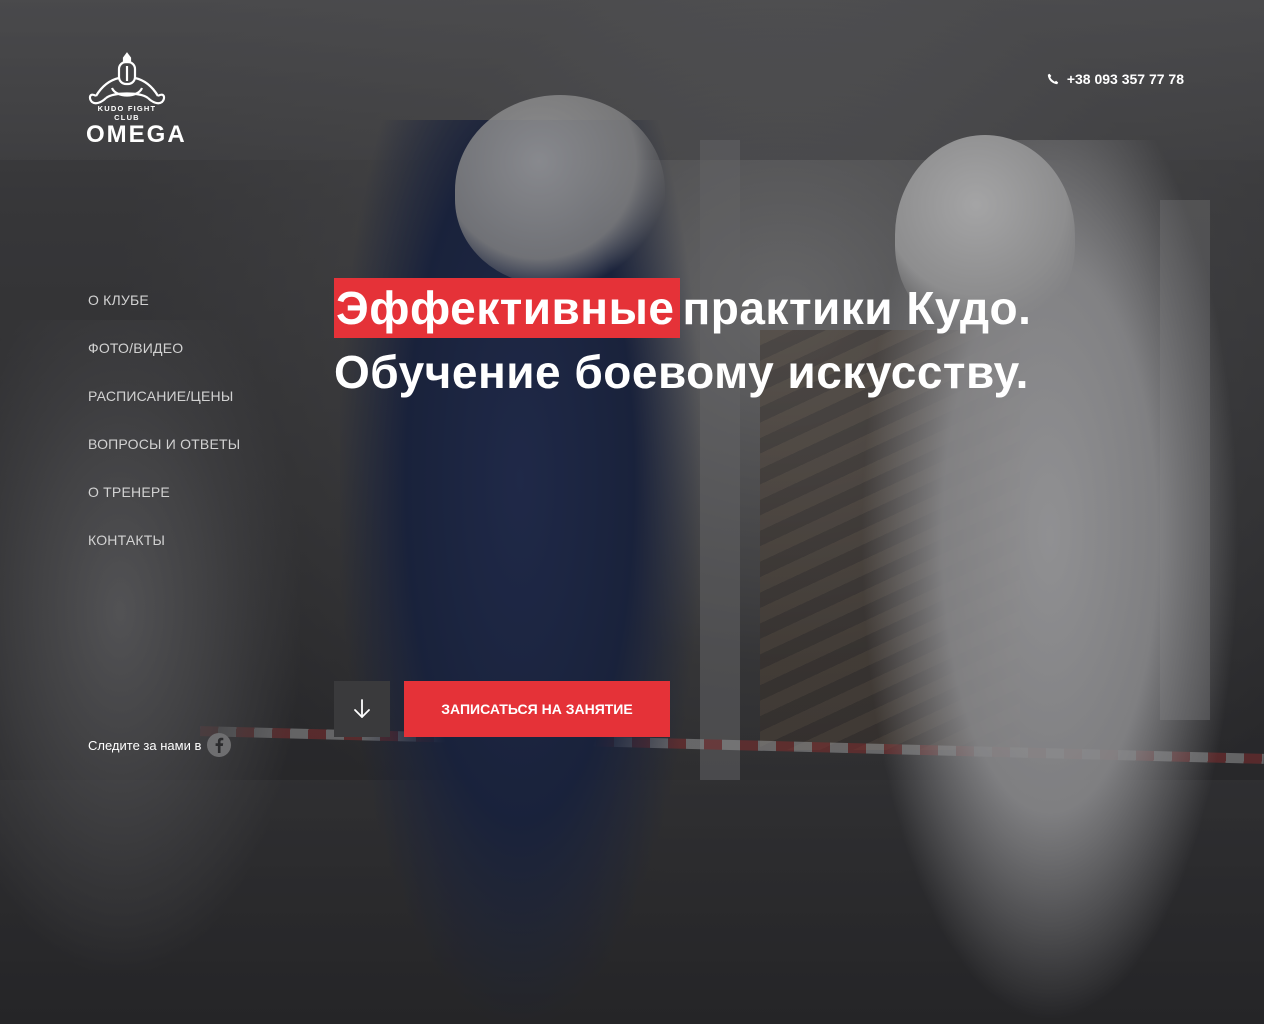 The width and height of the screenshot is (1264, 1024). I want to click on nav-item-faq: ВОПРОСЫ И ОТВЕТЫ, so click(164, 459).